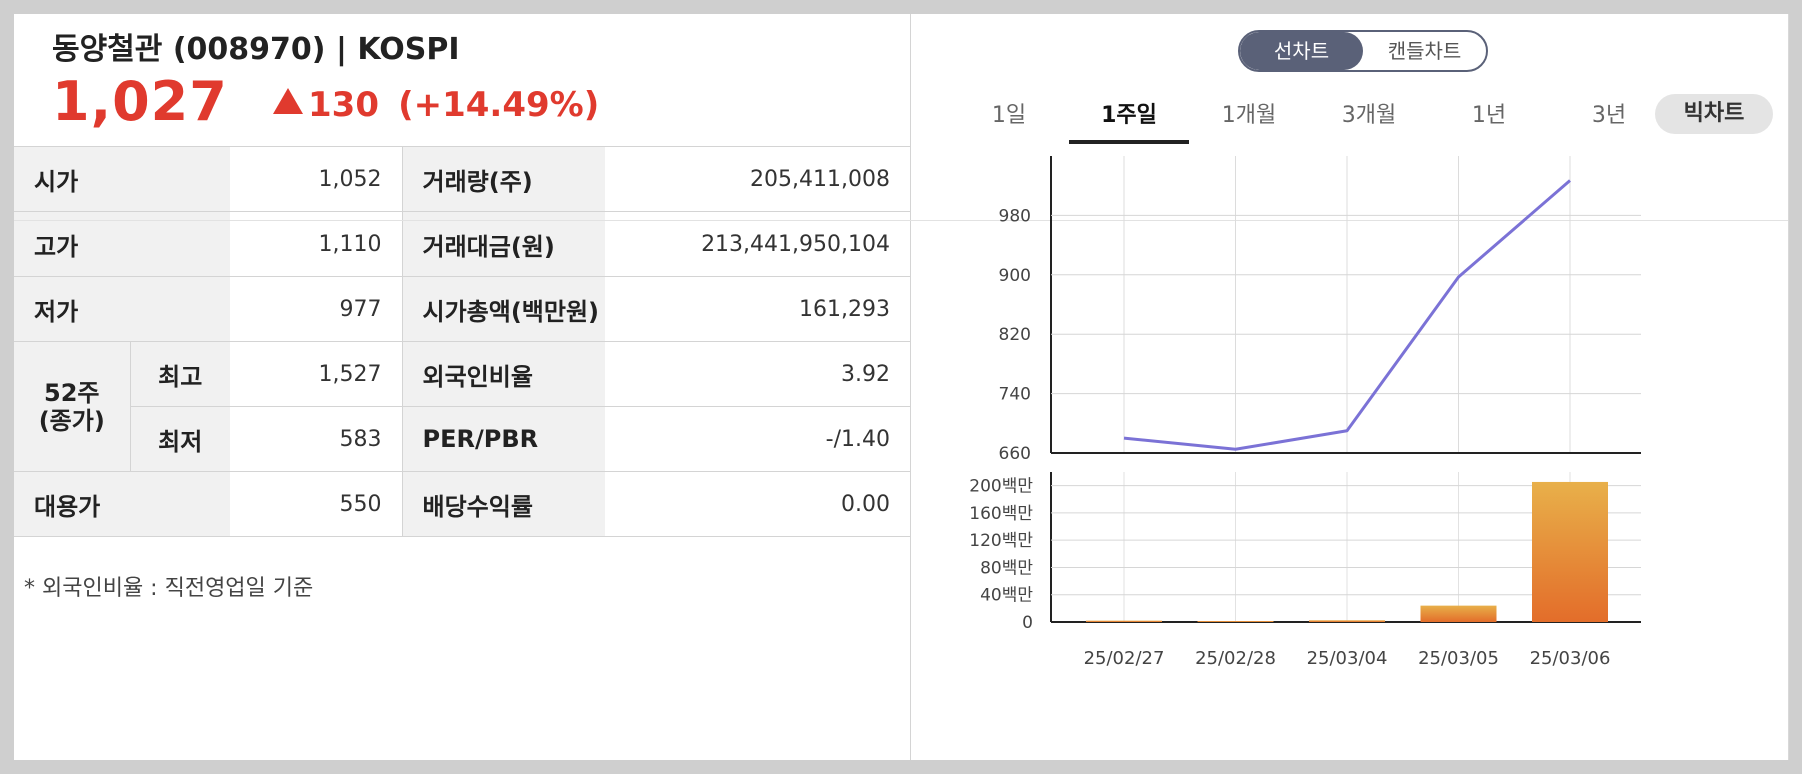 The height and width of the screenshot is (774, 1802). I want to click on table-row: 저가 977 시가총액(백만원) 161,293, so click(462, 309).